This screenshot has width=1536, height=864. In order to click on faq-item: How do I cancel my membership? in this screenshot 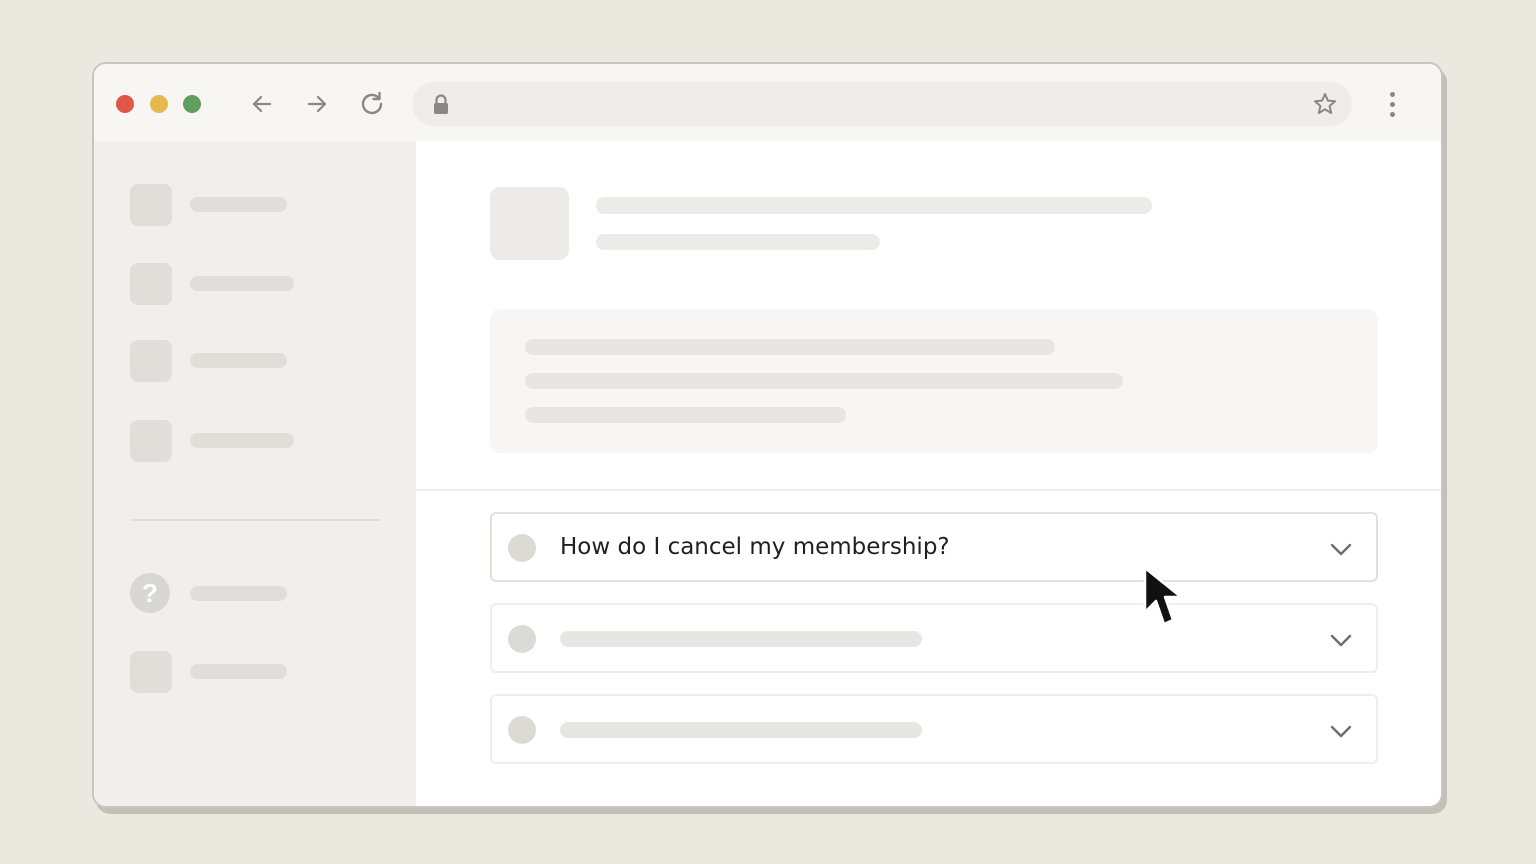, I will do `click(934, 547)`.